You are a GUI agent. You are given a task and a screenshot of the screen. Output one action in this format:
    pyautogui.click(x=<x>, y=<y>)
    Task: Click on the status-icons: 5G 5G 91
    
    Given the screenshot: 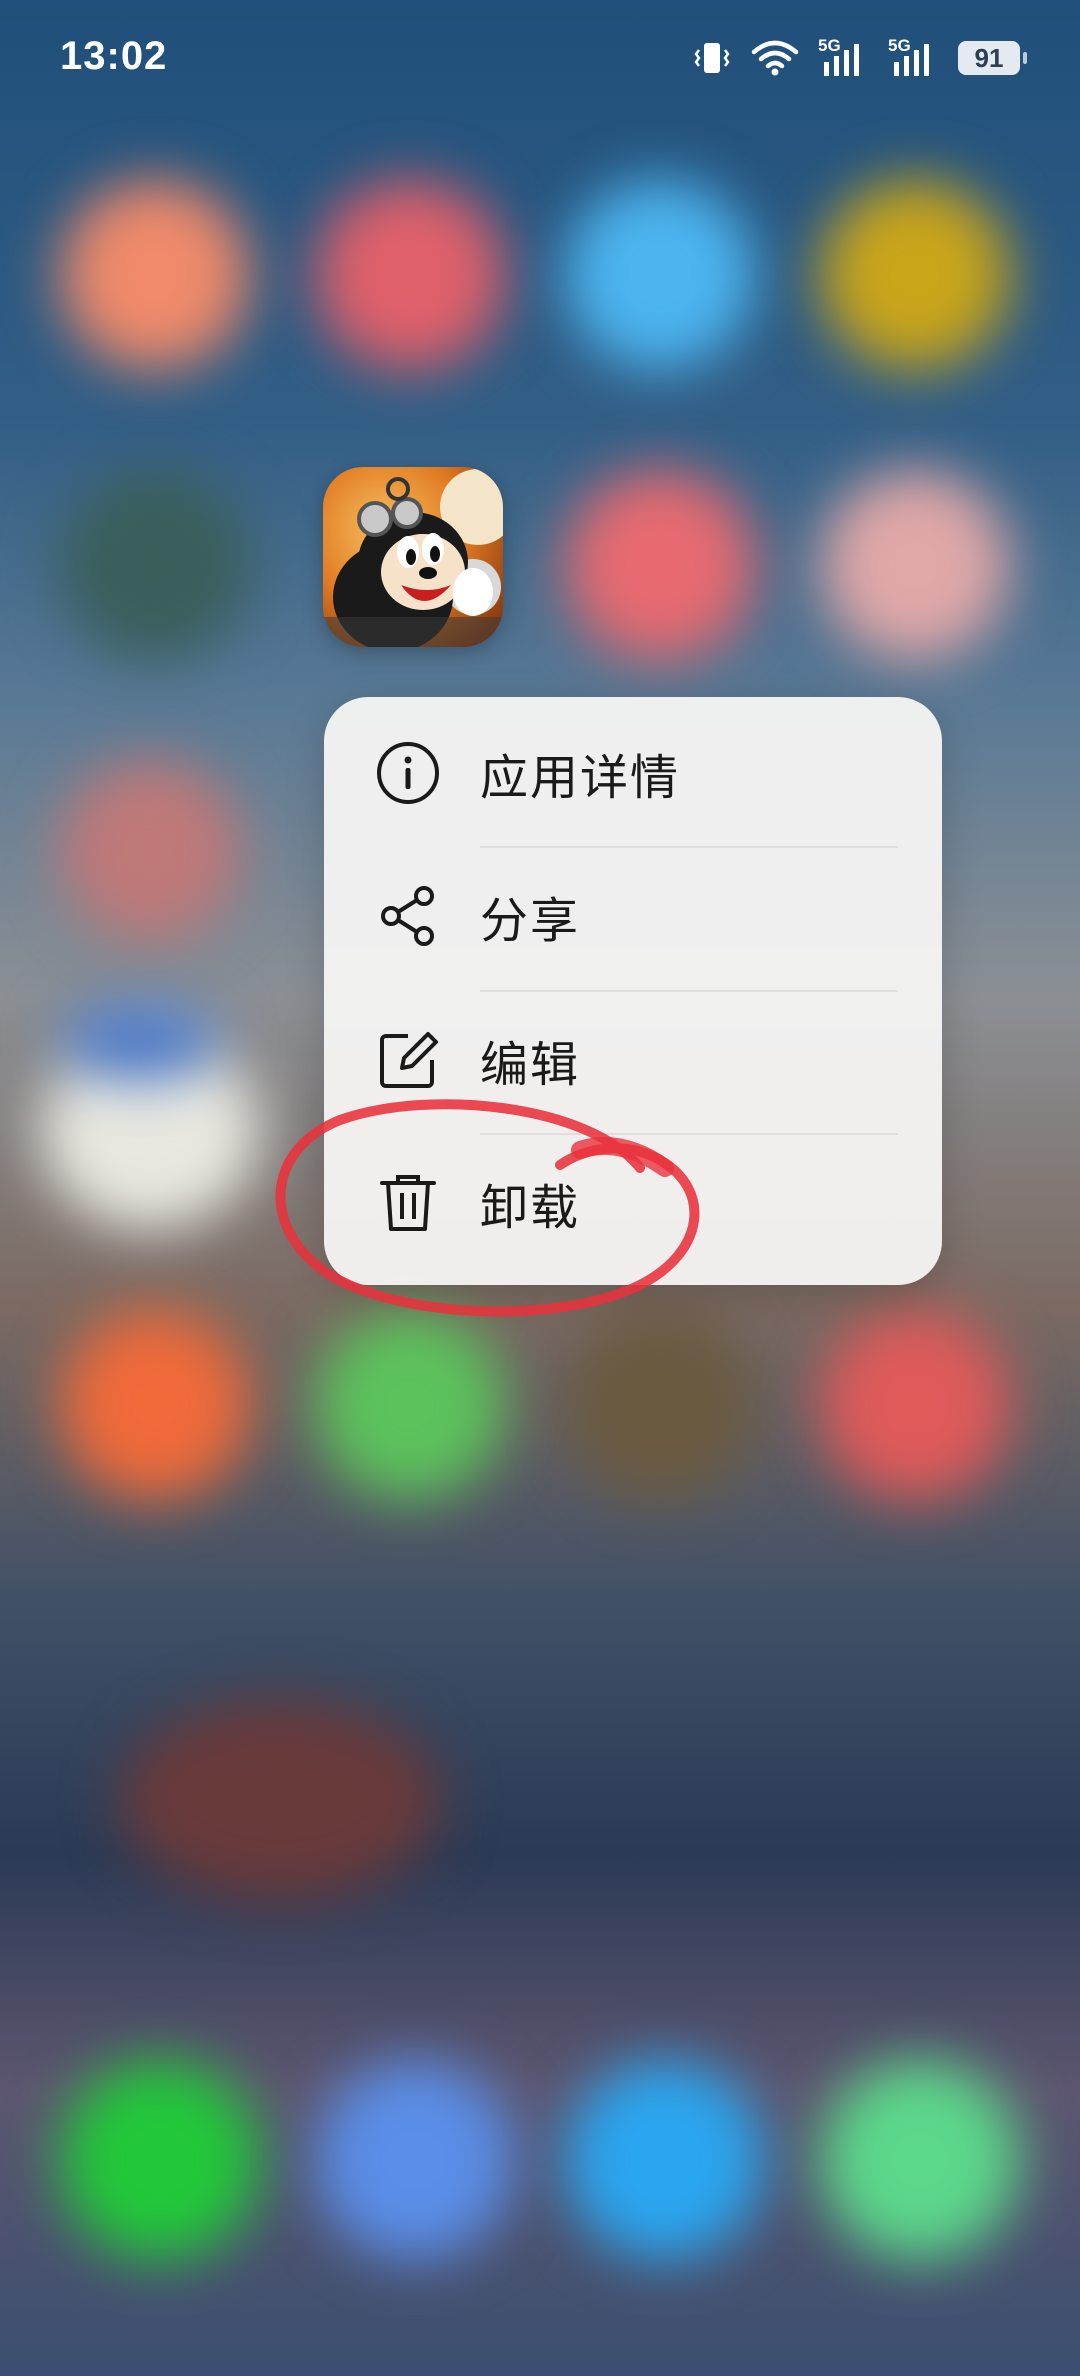 What is the action you would take?
    pyautogui.click(x=859, y=58)
    